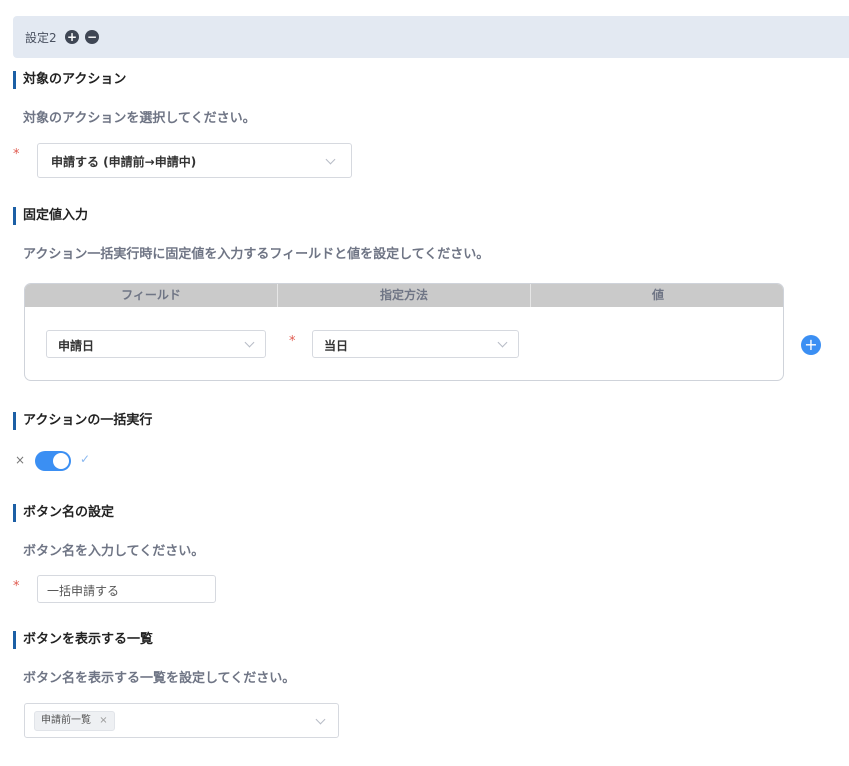 This screenshot has width=849, height=766. I want to click on button-name-input: 一括申請する, so click(126, 589).